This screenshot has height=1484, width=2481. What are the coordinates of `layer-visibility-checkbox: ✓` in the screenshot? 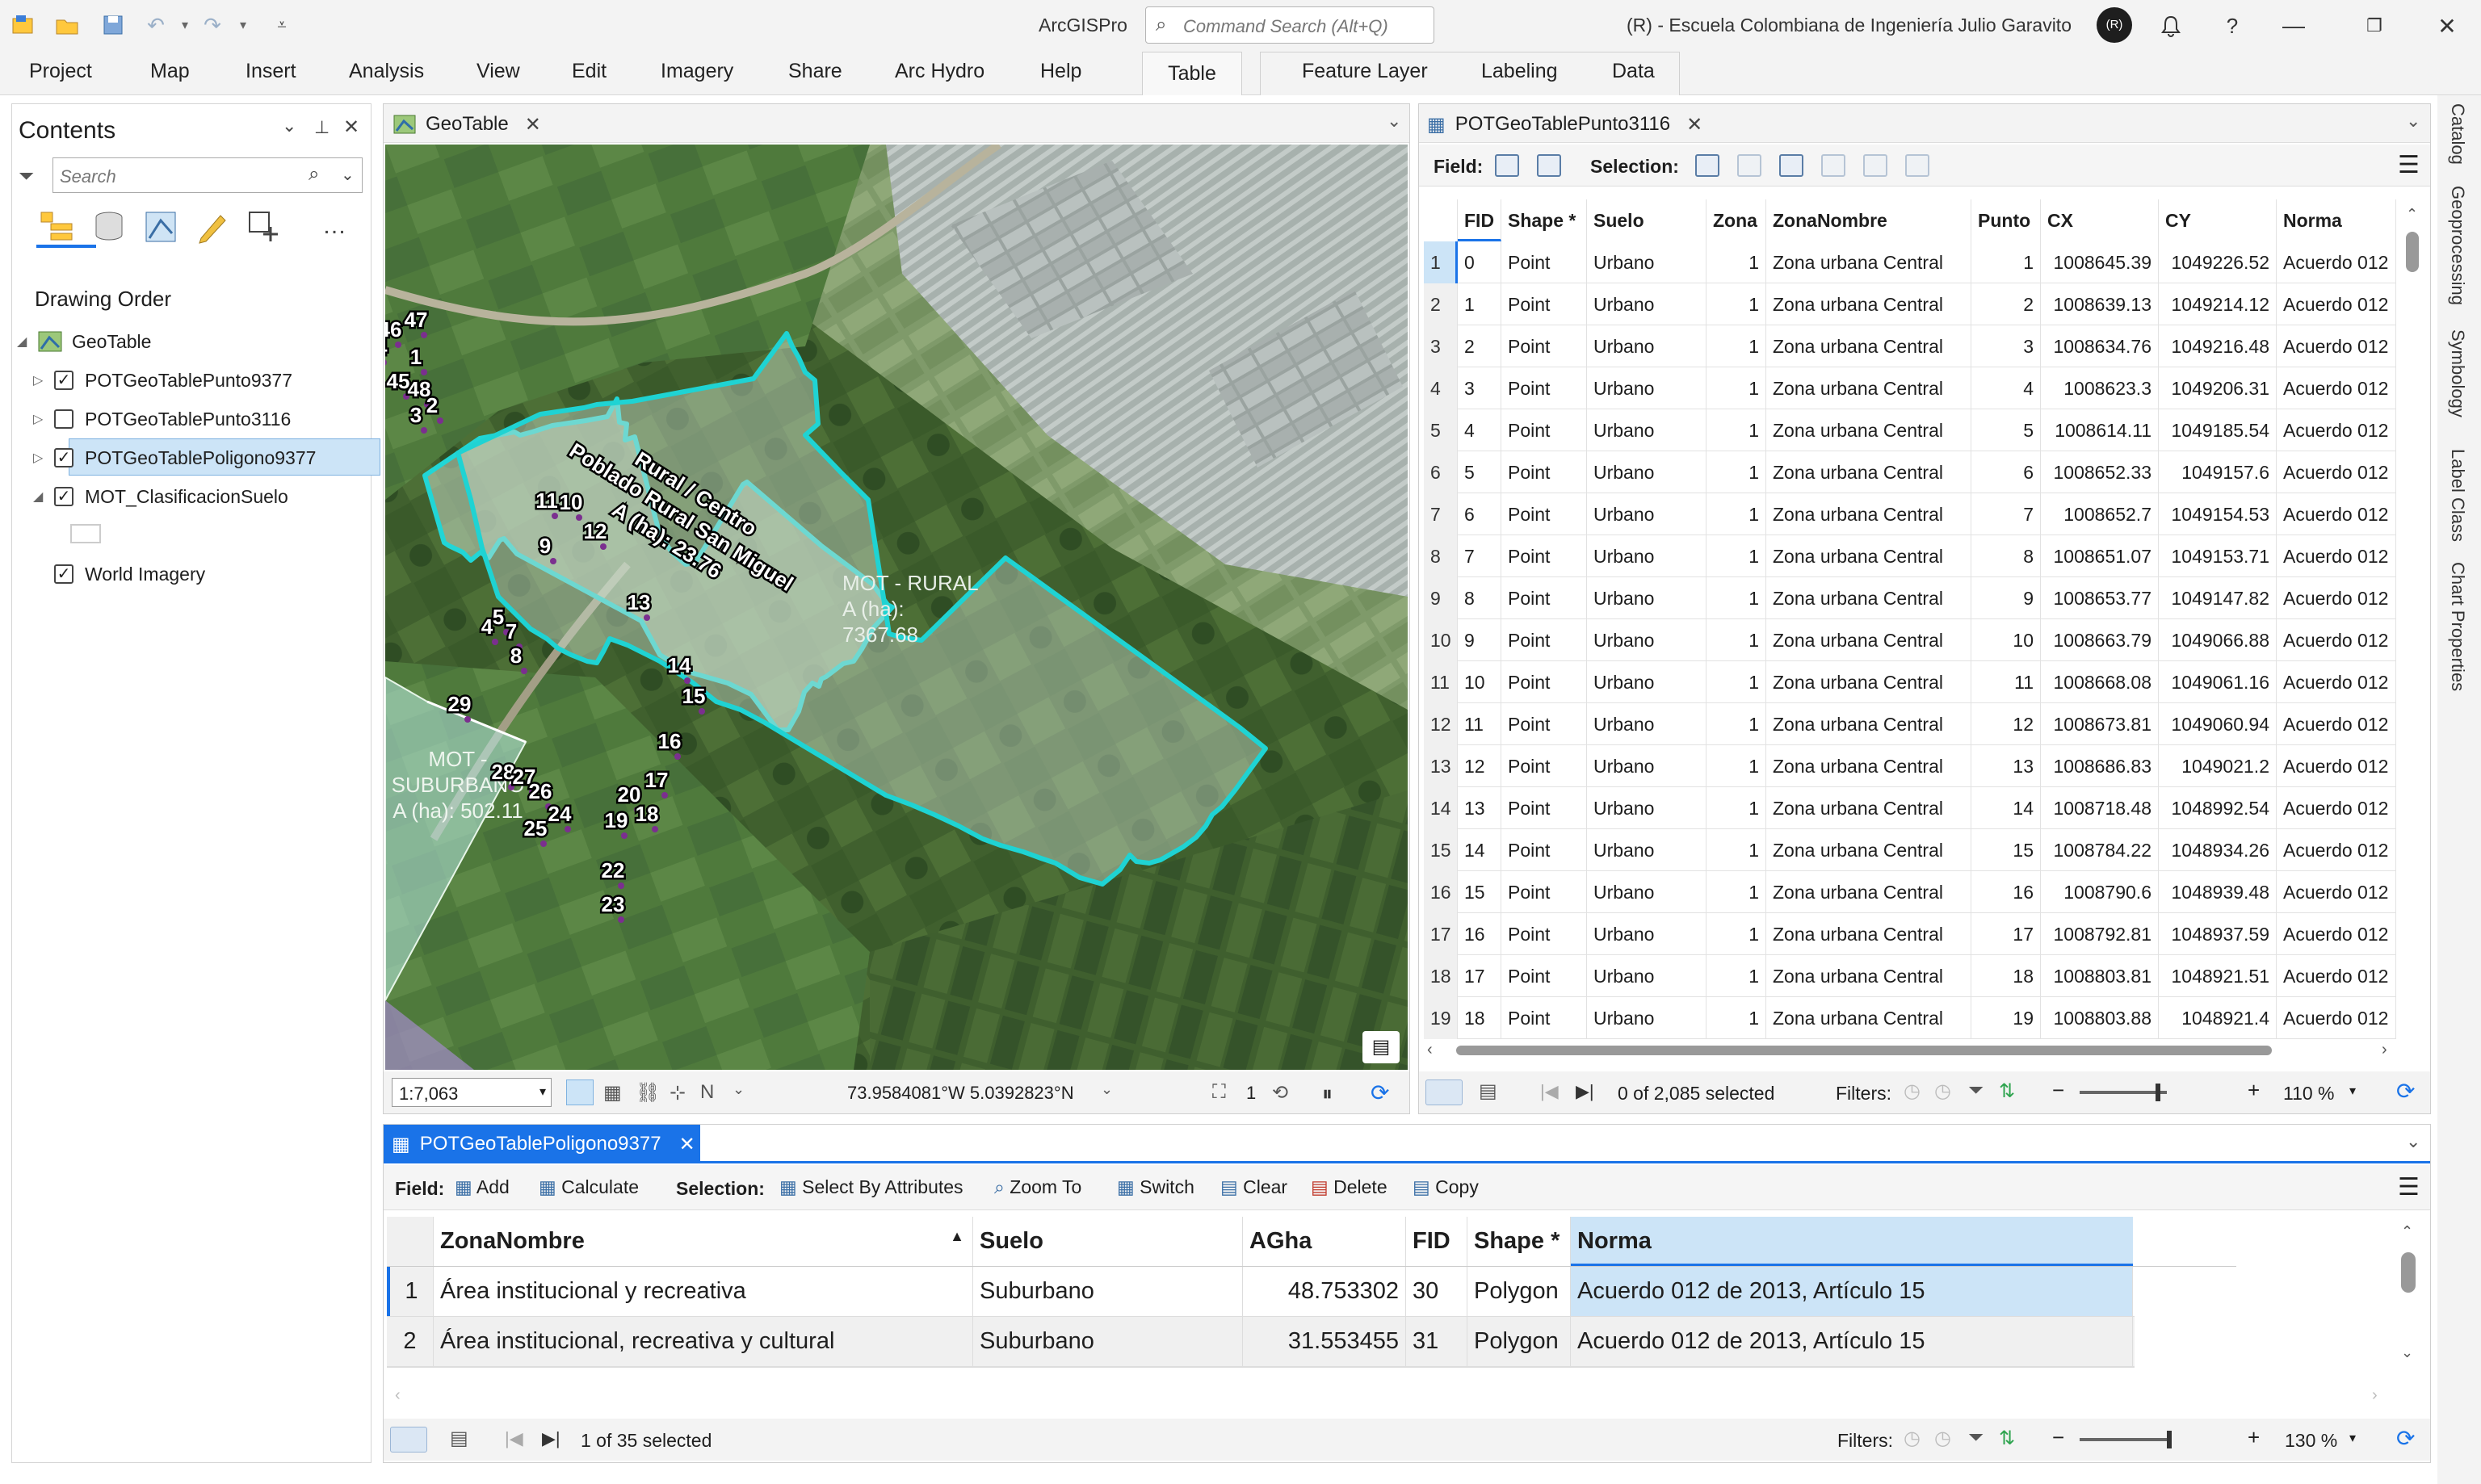 It's located at (63, 457).